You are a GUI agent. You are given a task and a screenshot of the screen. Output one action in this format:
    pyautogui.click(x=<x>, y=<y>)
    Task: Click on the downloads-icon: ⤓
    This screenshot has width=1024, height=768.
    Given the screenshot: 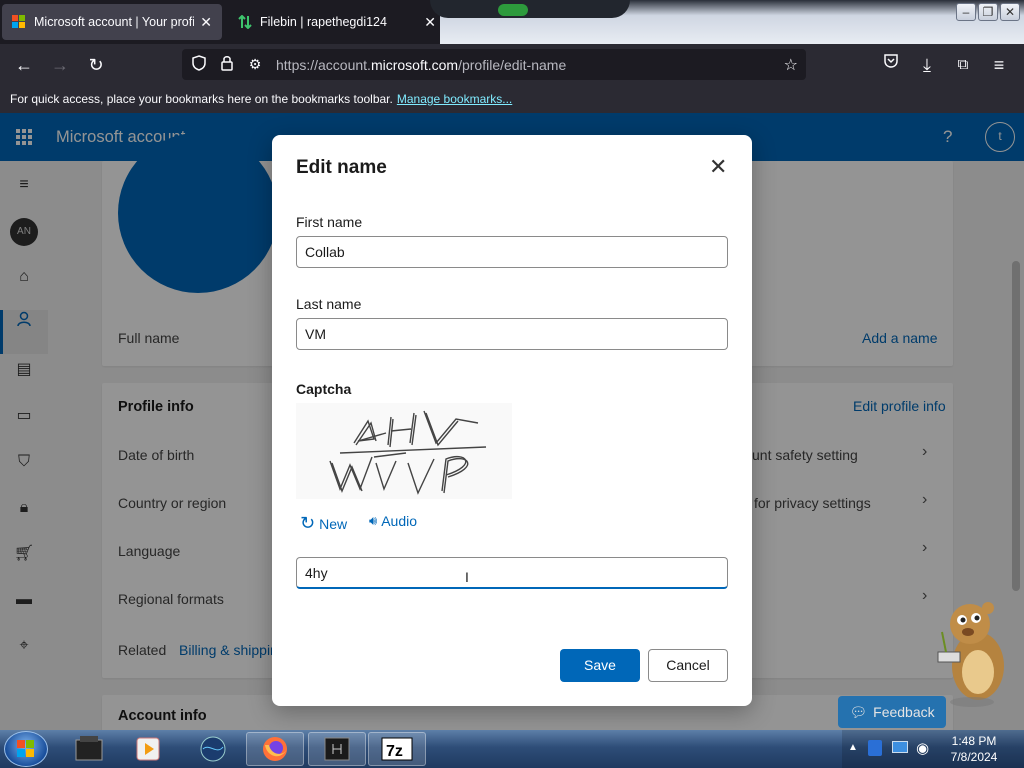 What is the action you would take?
    pyautogui.click(x=927, y=65)
    